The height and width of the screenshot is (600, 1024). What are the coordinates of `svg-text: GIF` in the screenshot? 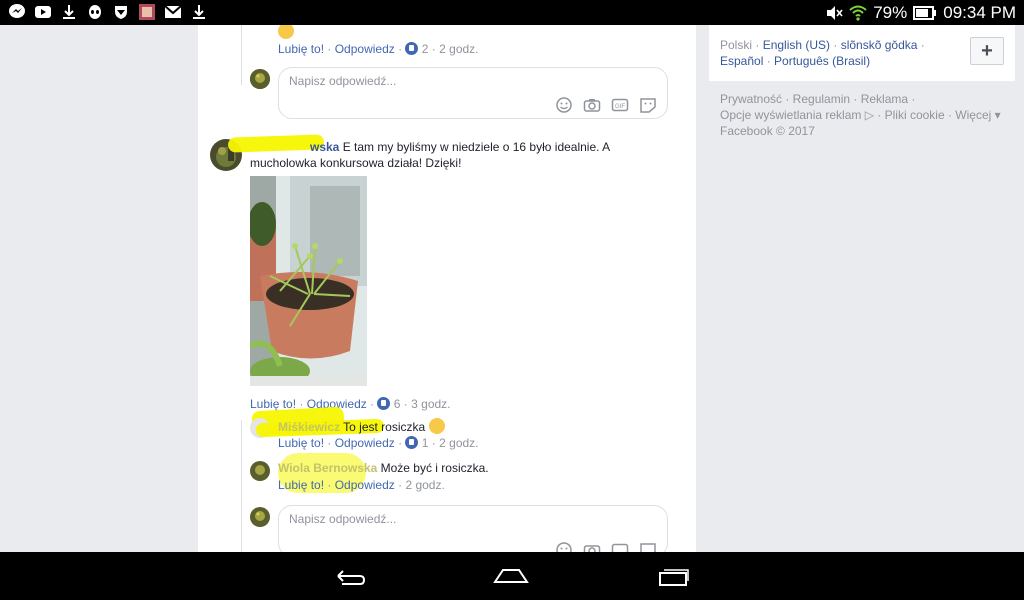 It's located at (620, 107).